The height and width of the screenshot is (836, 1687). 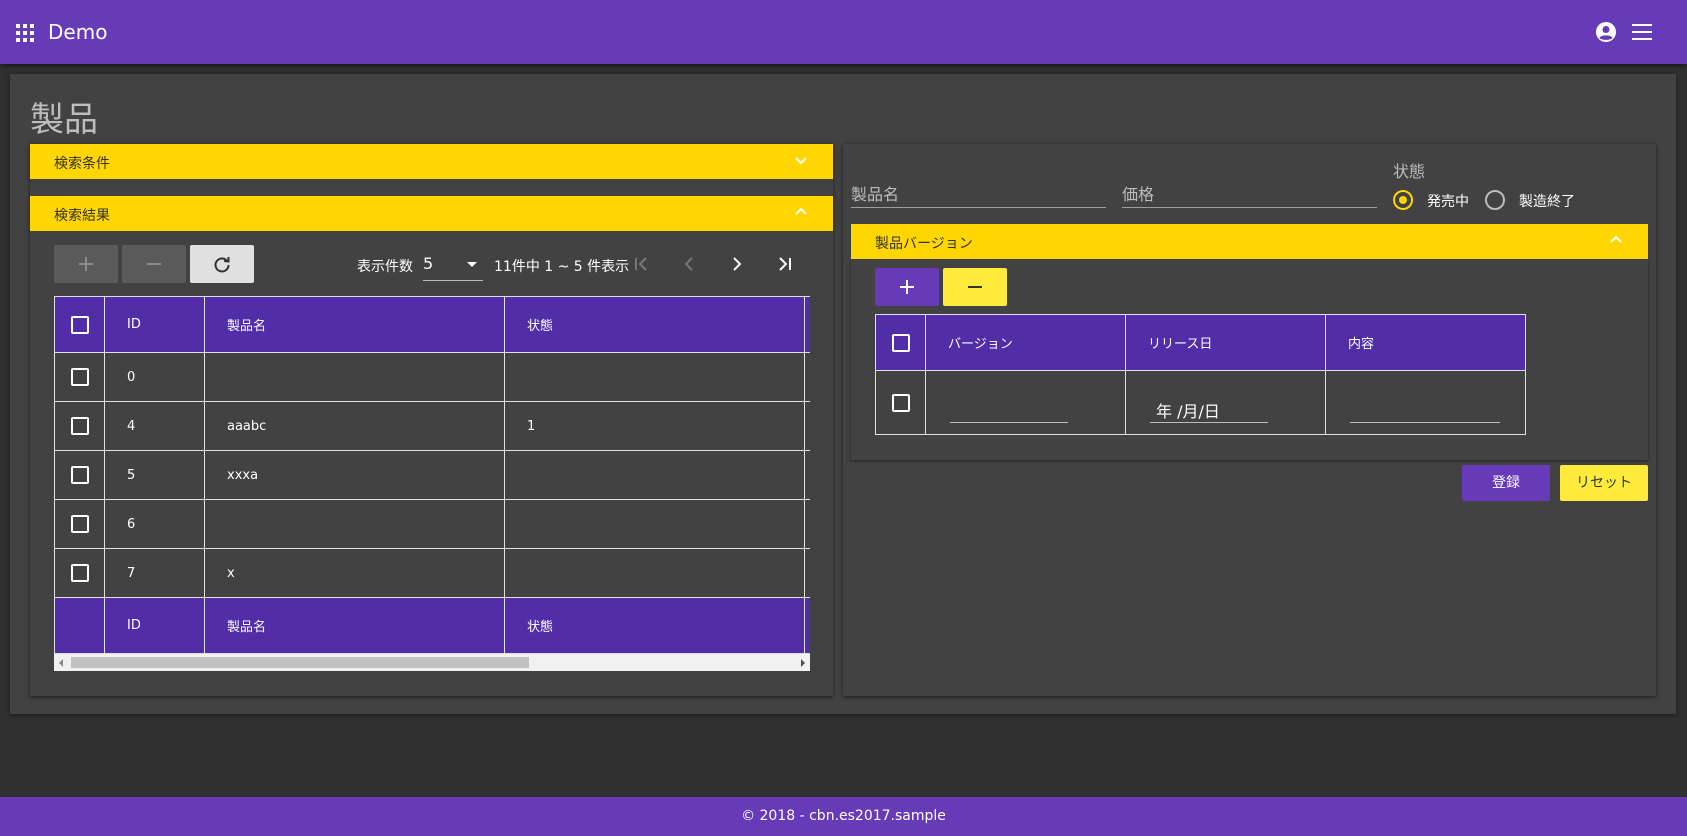 I want to click on cell-name: x, so click(x=354, y=573).